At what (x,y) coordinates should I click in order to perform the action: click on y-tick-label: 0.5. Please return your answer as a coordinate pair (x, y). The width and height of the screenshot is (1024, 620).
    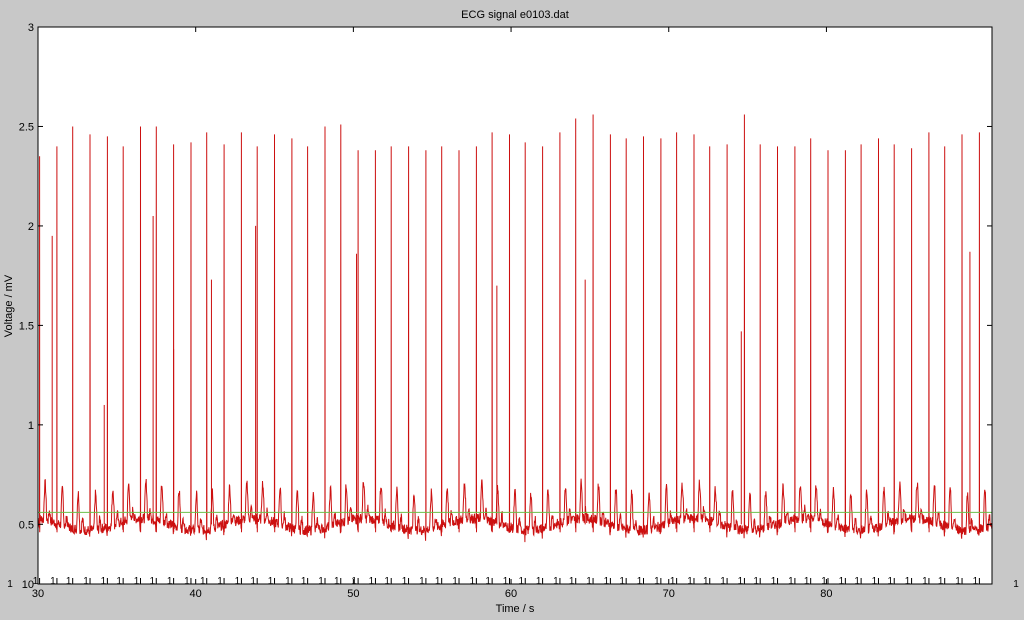
    Looking at the image, I should click on (26, 525).